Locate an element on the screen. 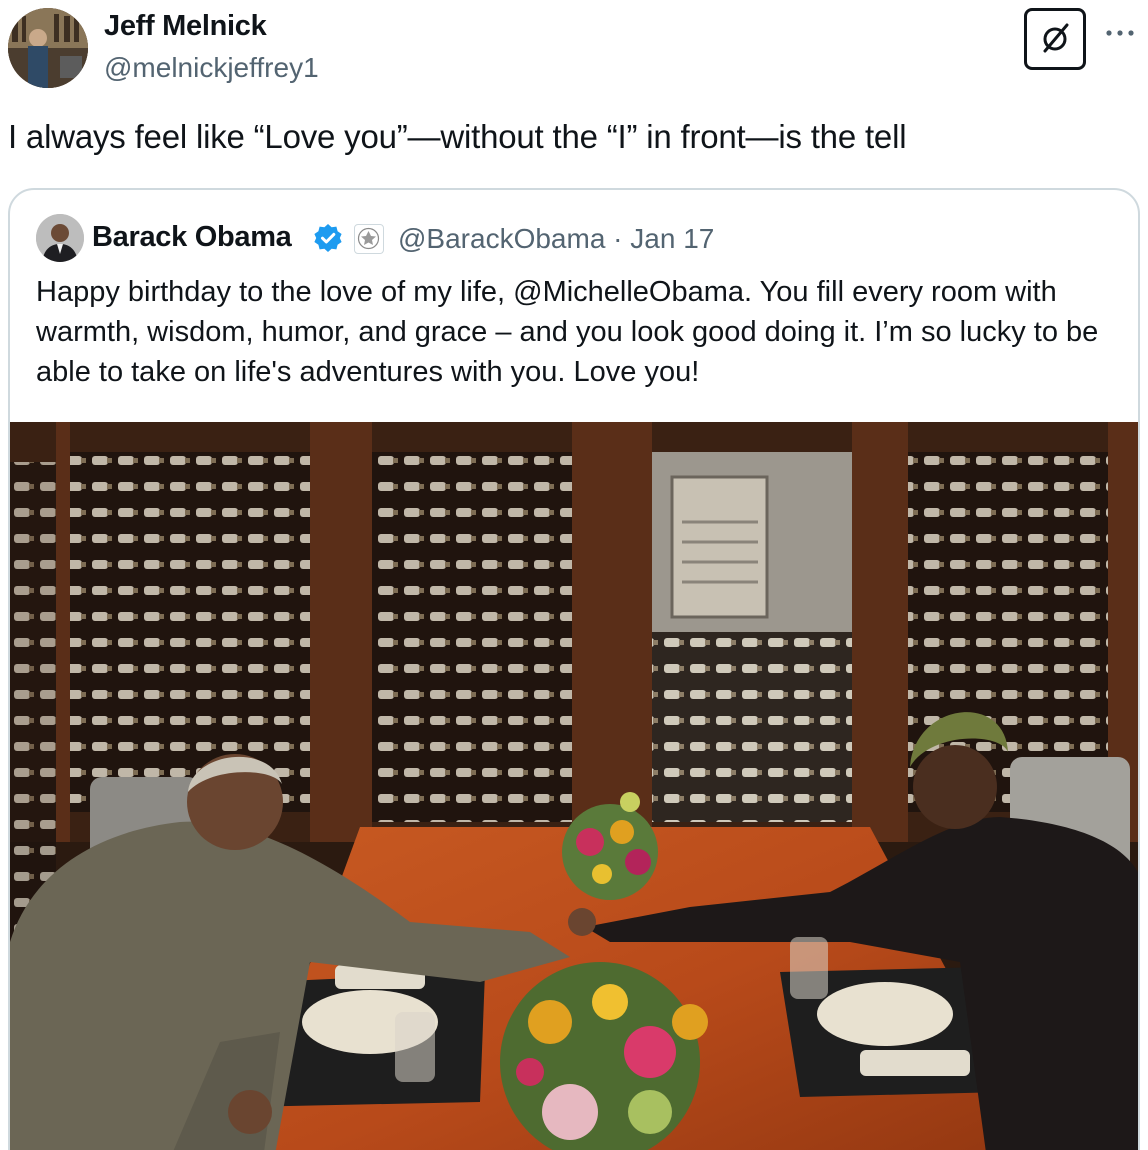 The image size is (1148, 1150). quoted-meta: @BarackObama · Jan 17 is located at coordinates (556, 239).